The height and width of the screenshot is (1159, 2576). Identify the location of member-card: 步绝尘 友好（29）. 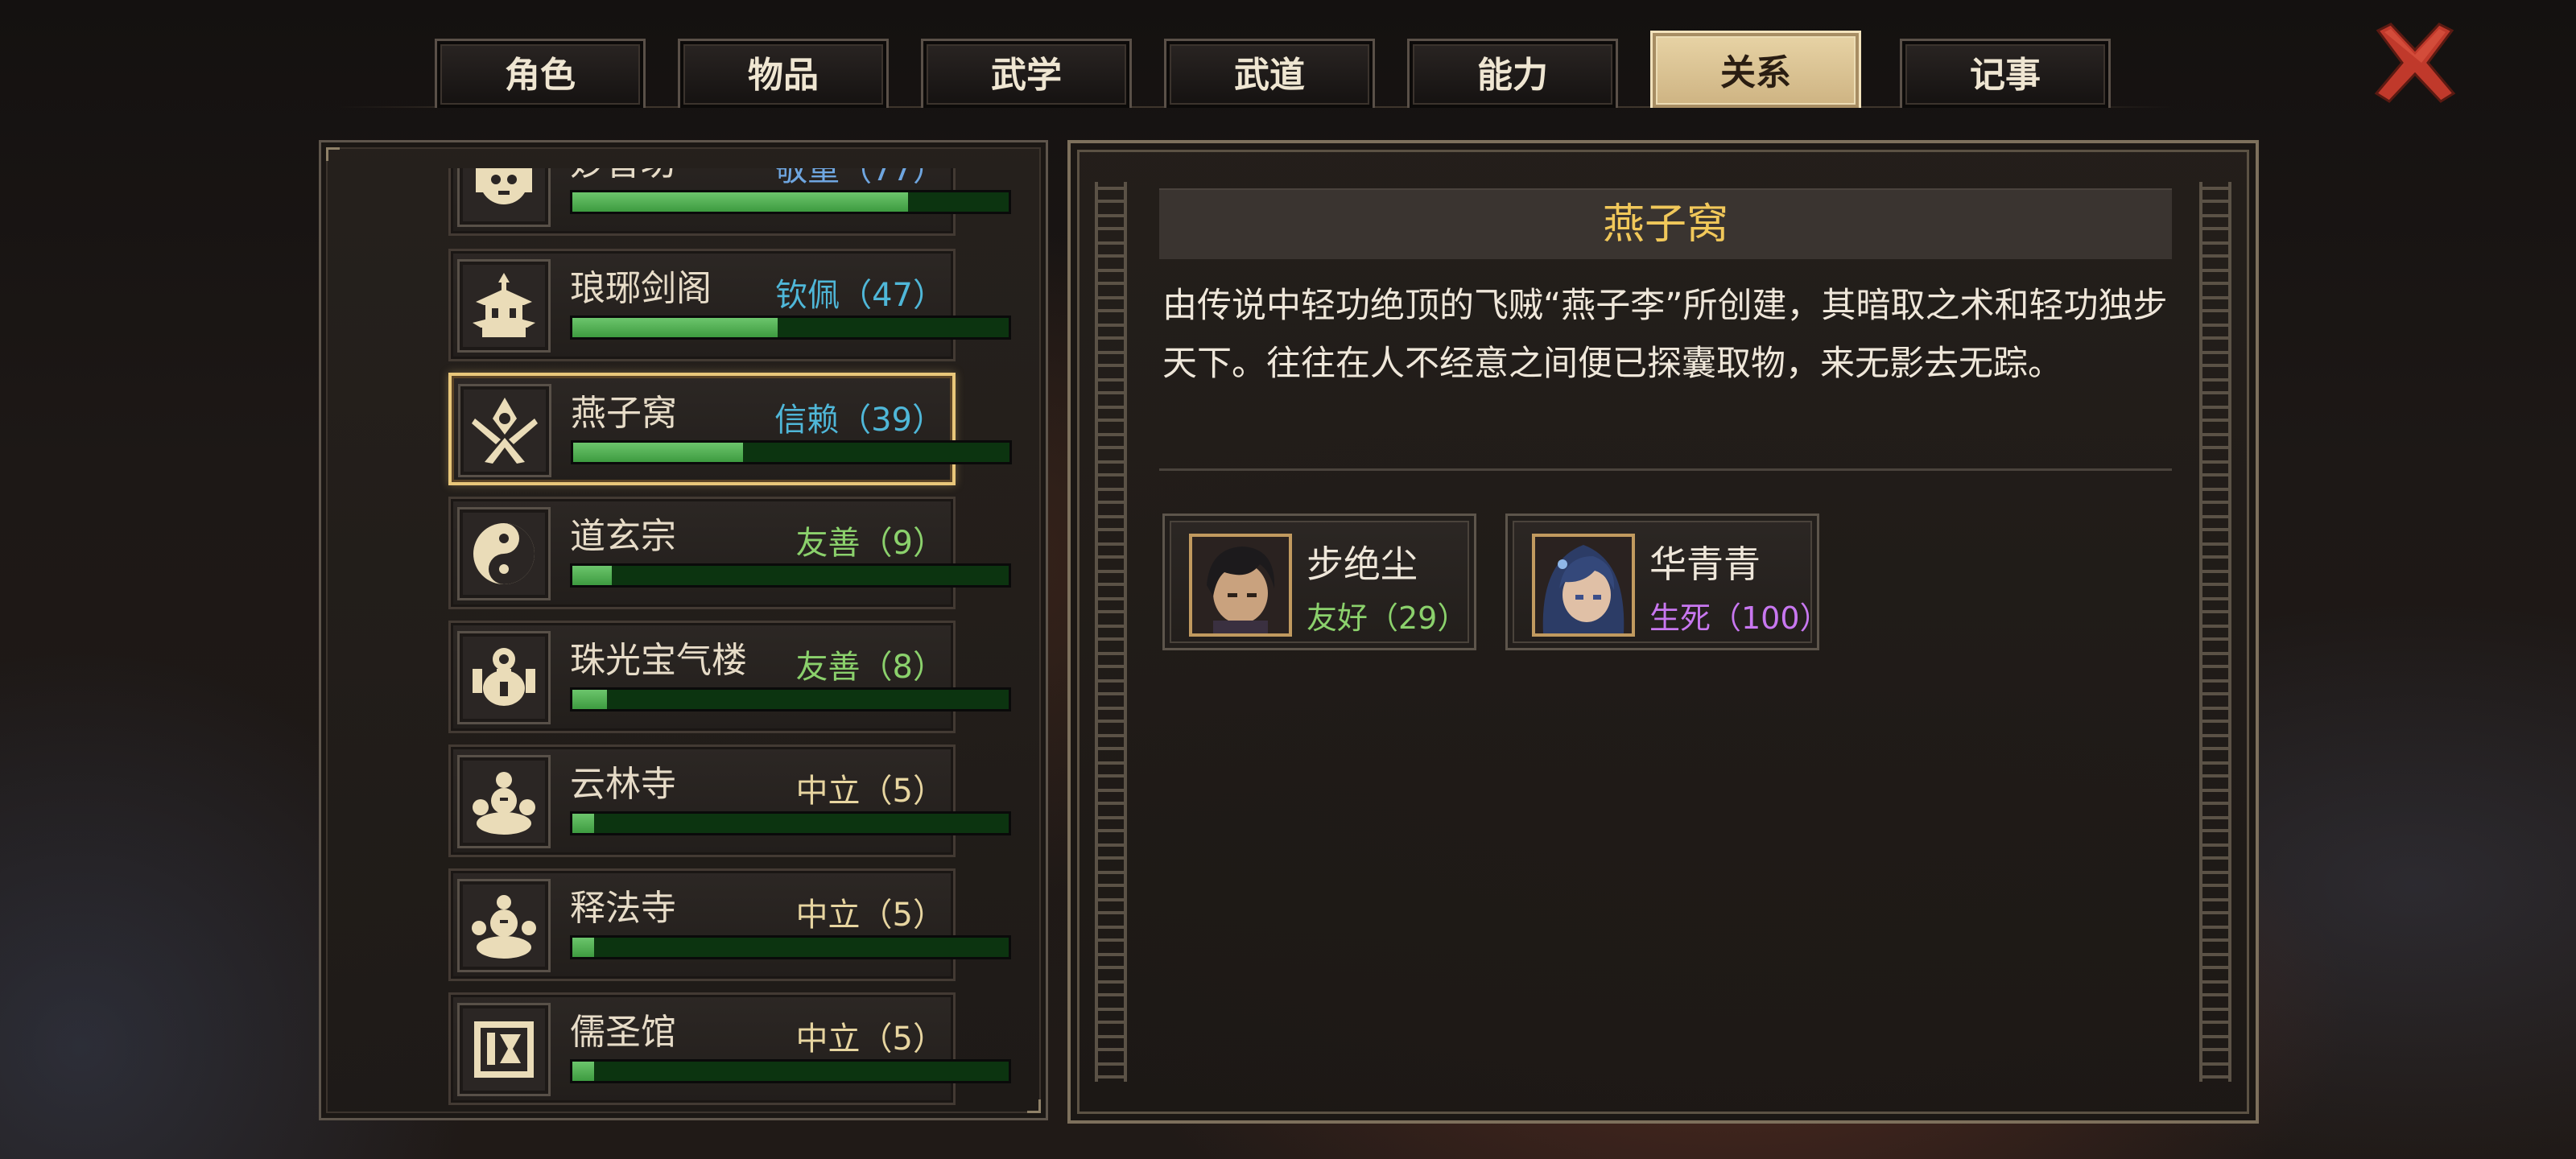
(1319, 582).